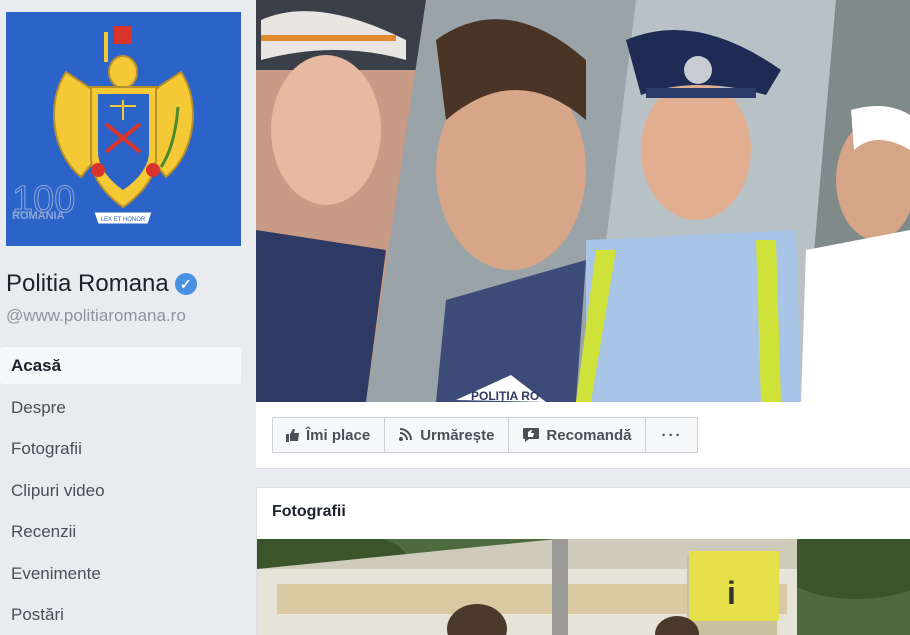 The height and width of the screenshot is (635, 910). I want to click on nav-item-evenimente: Evenimente, so click(120, 576).